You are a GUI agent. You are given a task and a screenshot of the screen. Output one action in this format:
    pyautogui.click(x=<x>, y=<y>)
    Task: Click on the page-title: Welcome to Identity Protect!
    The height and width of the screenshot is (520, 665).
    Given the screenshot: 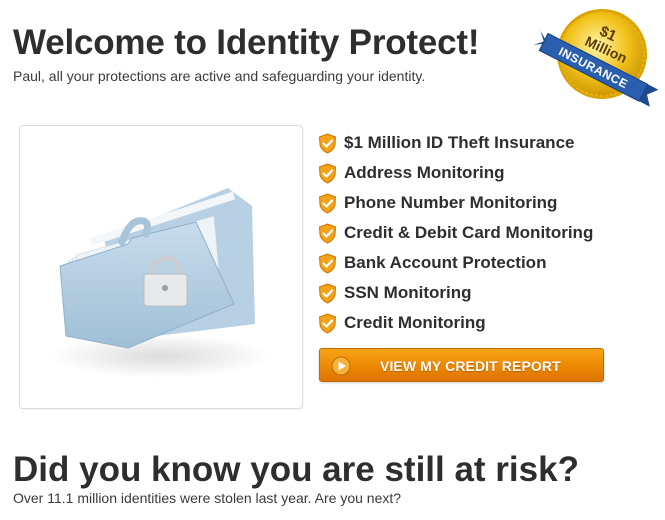 What is the action you would take?
    pyautogui.click(x=246, y=42)
    